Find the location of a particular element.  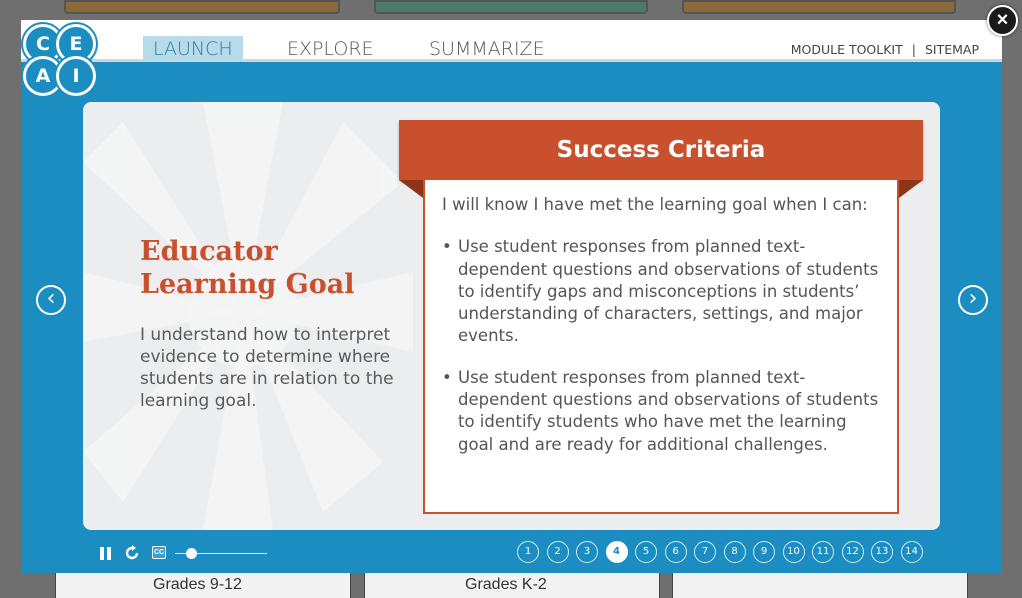

page-button: 2 is located at coordinates (557, 552).